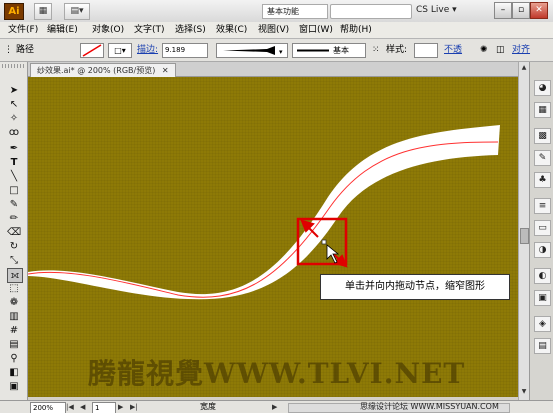 The image size is (553, 413). Describe the element at coordinates (14, 148) in the screenshot. I see `pen-tool-icon: ✒` at that location.